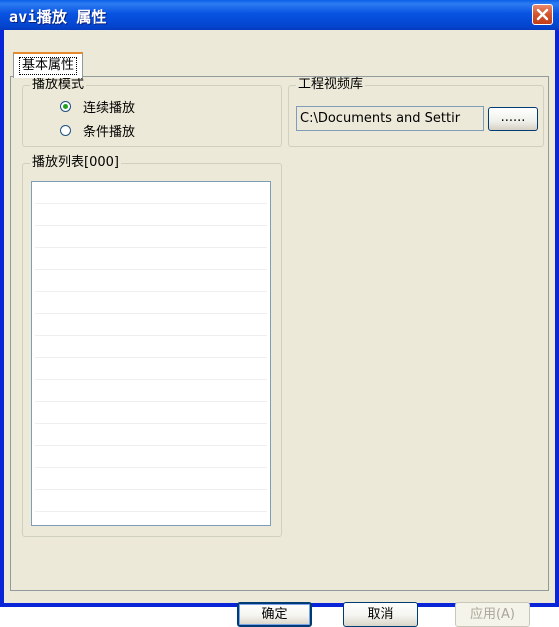 The image size is (559, 627). What do you see at coordinates (75, 163) in the screenshot?
I see `playlist-legend: 播放列表[000]` at bounding box center [75, 163].